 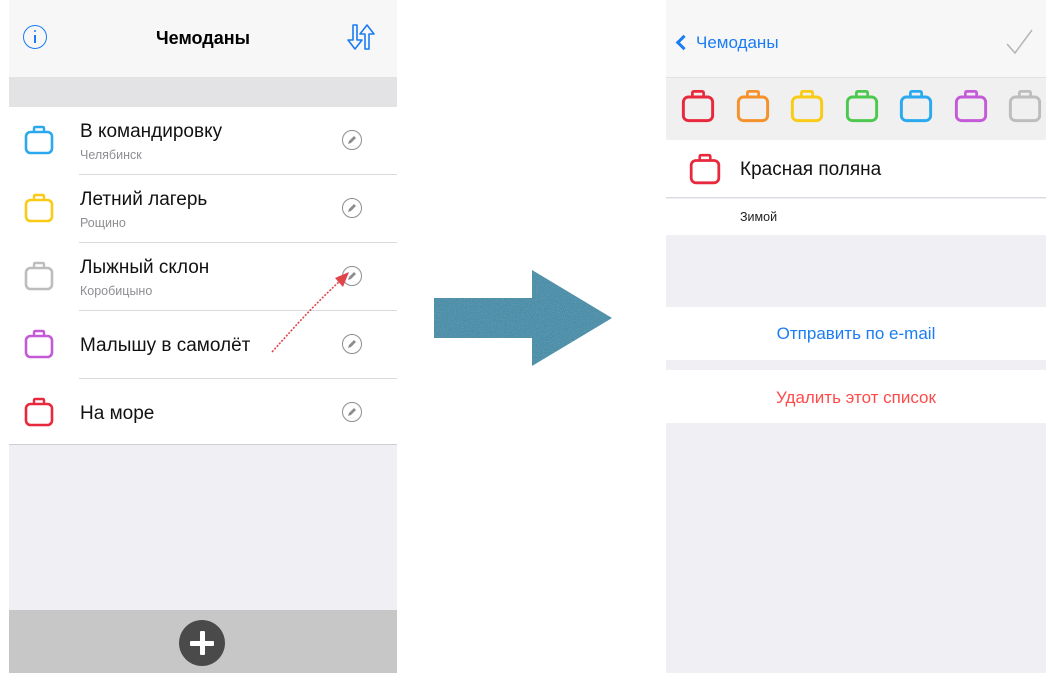 I want to click on sort-arrows-icon, so click(x=361, y=37).